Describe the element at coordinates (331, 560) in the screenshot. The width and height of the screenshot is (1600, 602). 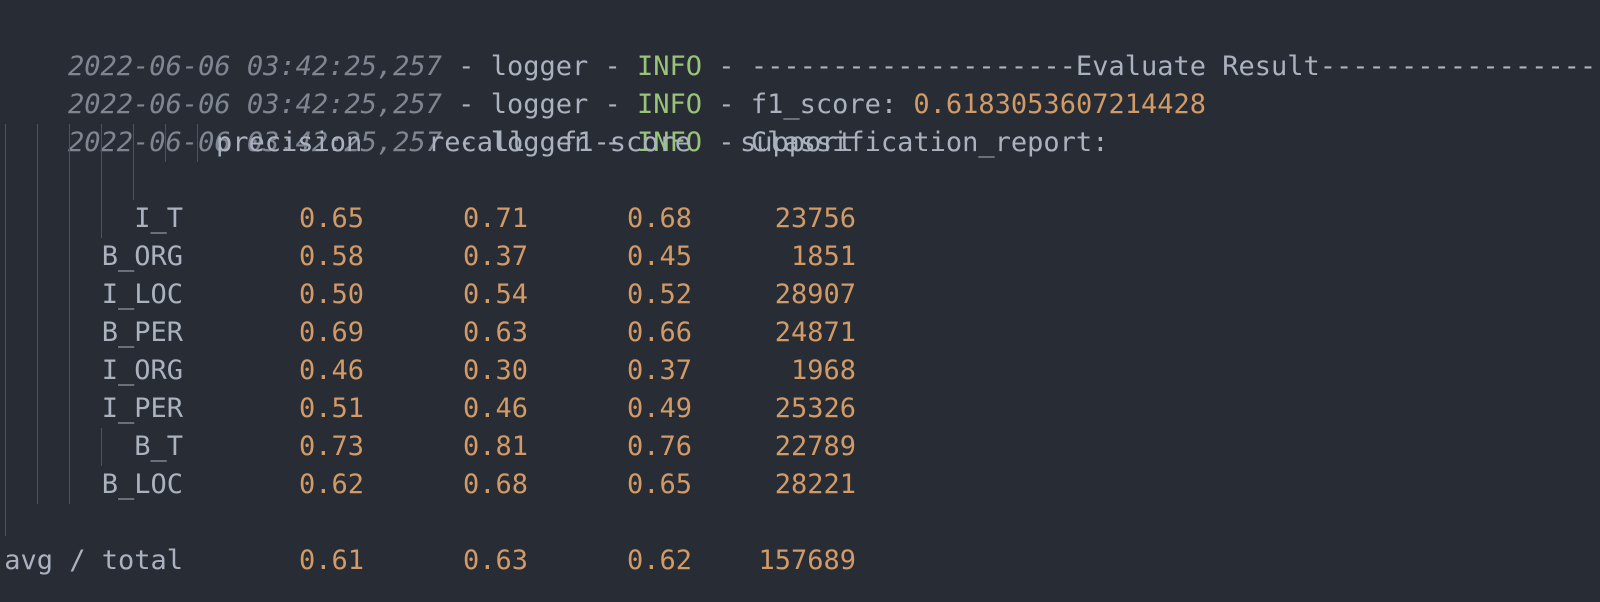
I see `total-precision: 0.61` at that location.